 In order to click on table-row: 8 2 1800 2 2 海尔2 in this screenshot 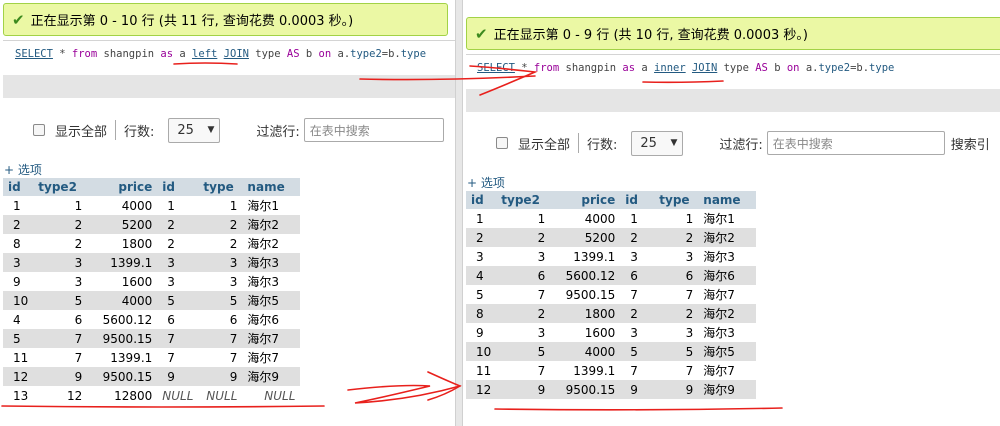, I will do `click(152, 243)`.